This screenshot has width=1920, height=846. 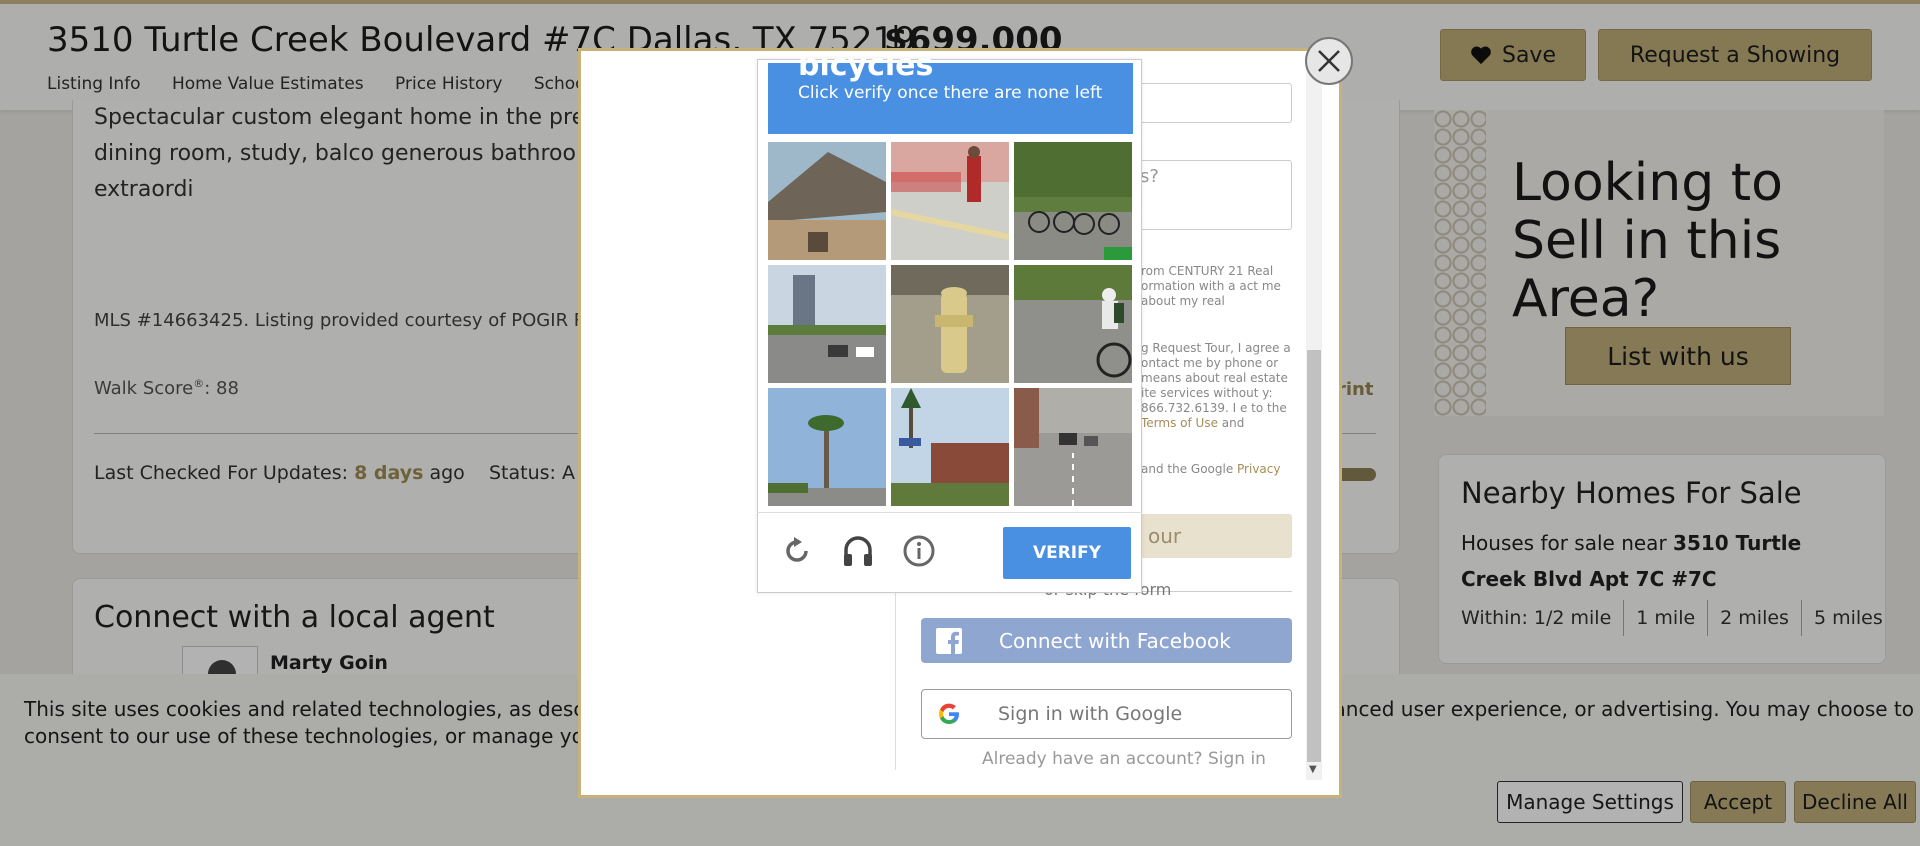 I want to click on facebook-connect-button: Connect with Facebook, so click(x=1106, y=640).